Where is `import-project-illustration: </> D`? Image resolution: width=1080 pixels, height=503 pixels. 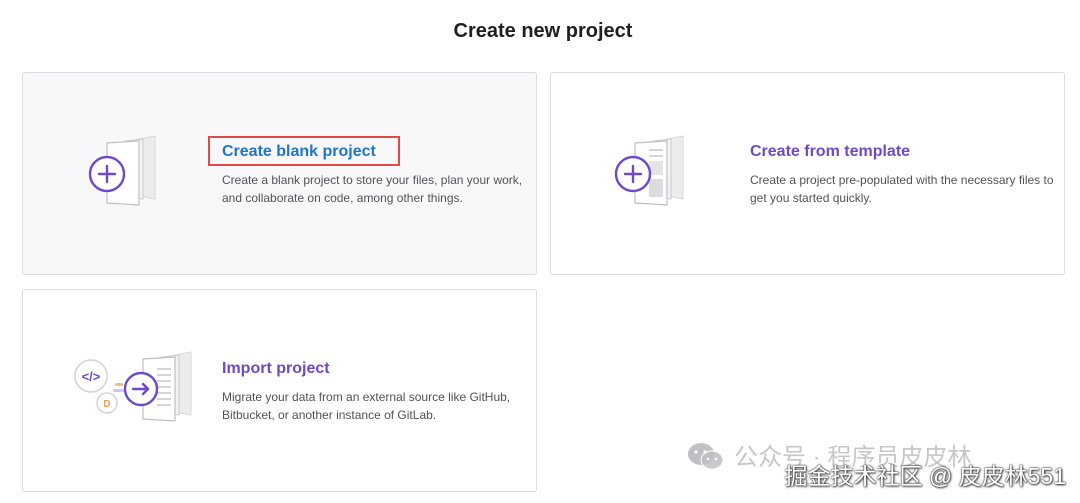 import-project-illustration: </> D is located at coordinates (133, 386).